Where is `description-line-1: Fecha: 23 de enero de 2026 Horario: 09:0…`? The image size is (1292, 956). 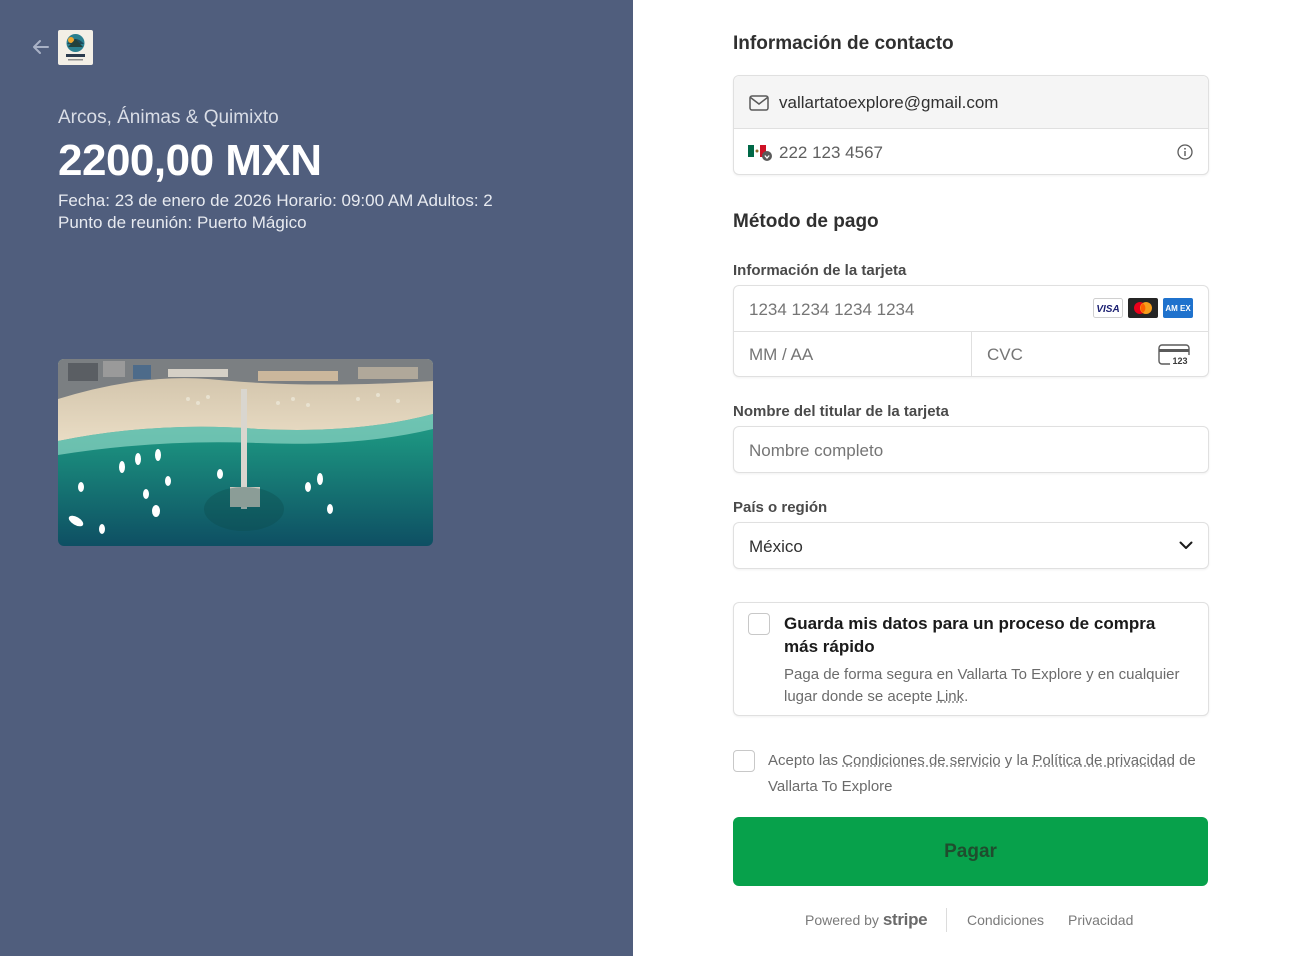
description-line-1: Fecha: 23 de enero de 2026 Horario: 09:0… is located at coordinates (275, 200).